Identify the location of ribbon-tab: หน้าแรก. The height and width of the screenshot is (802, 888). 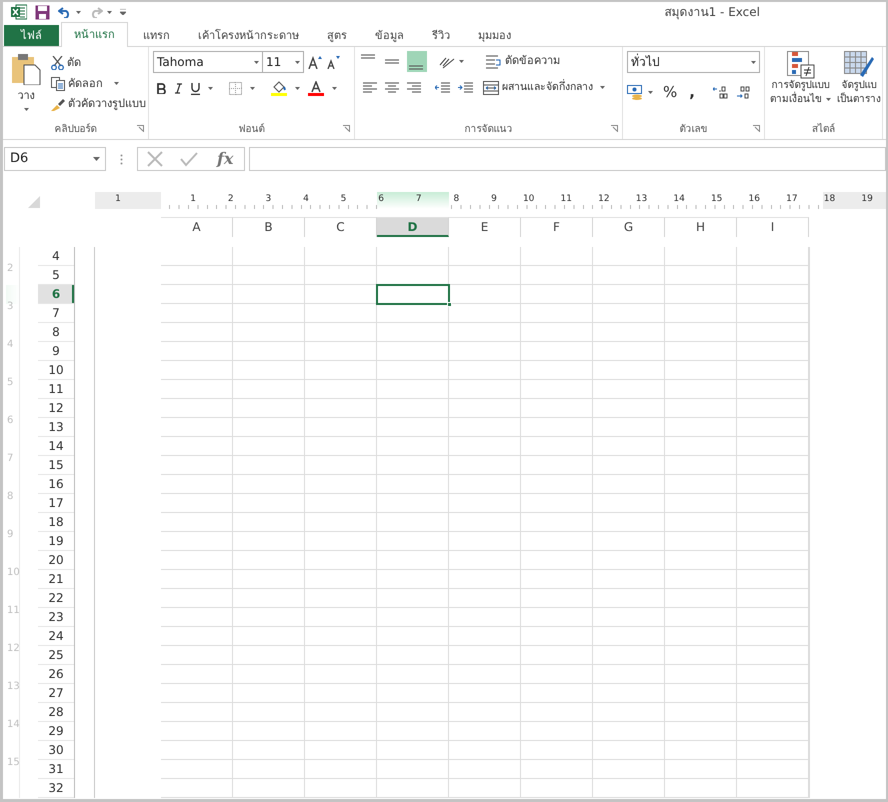
(94, 34).